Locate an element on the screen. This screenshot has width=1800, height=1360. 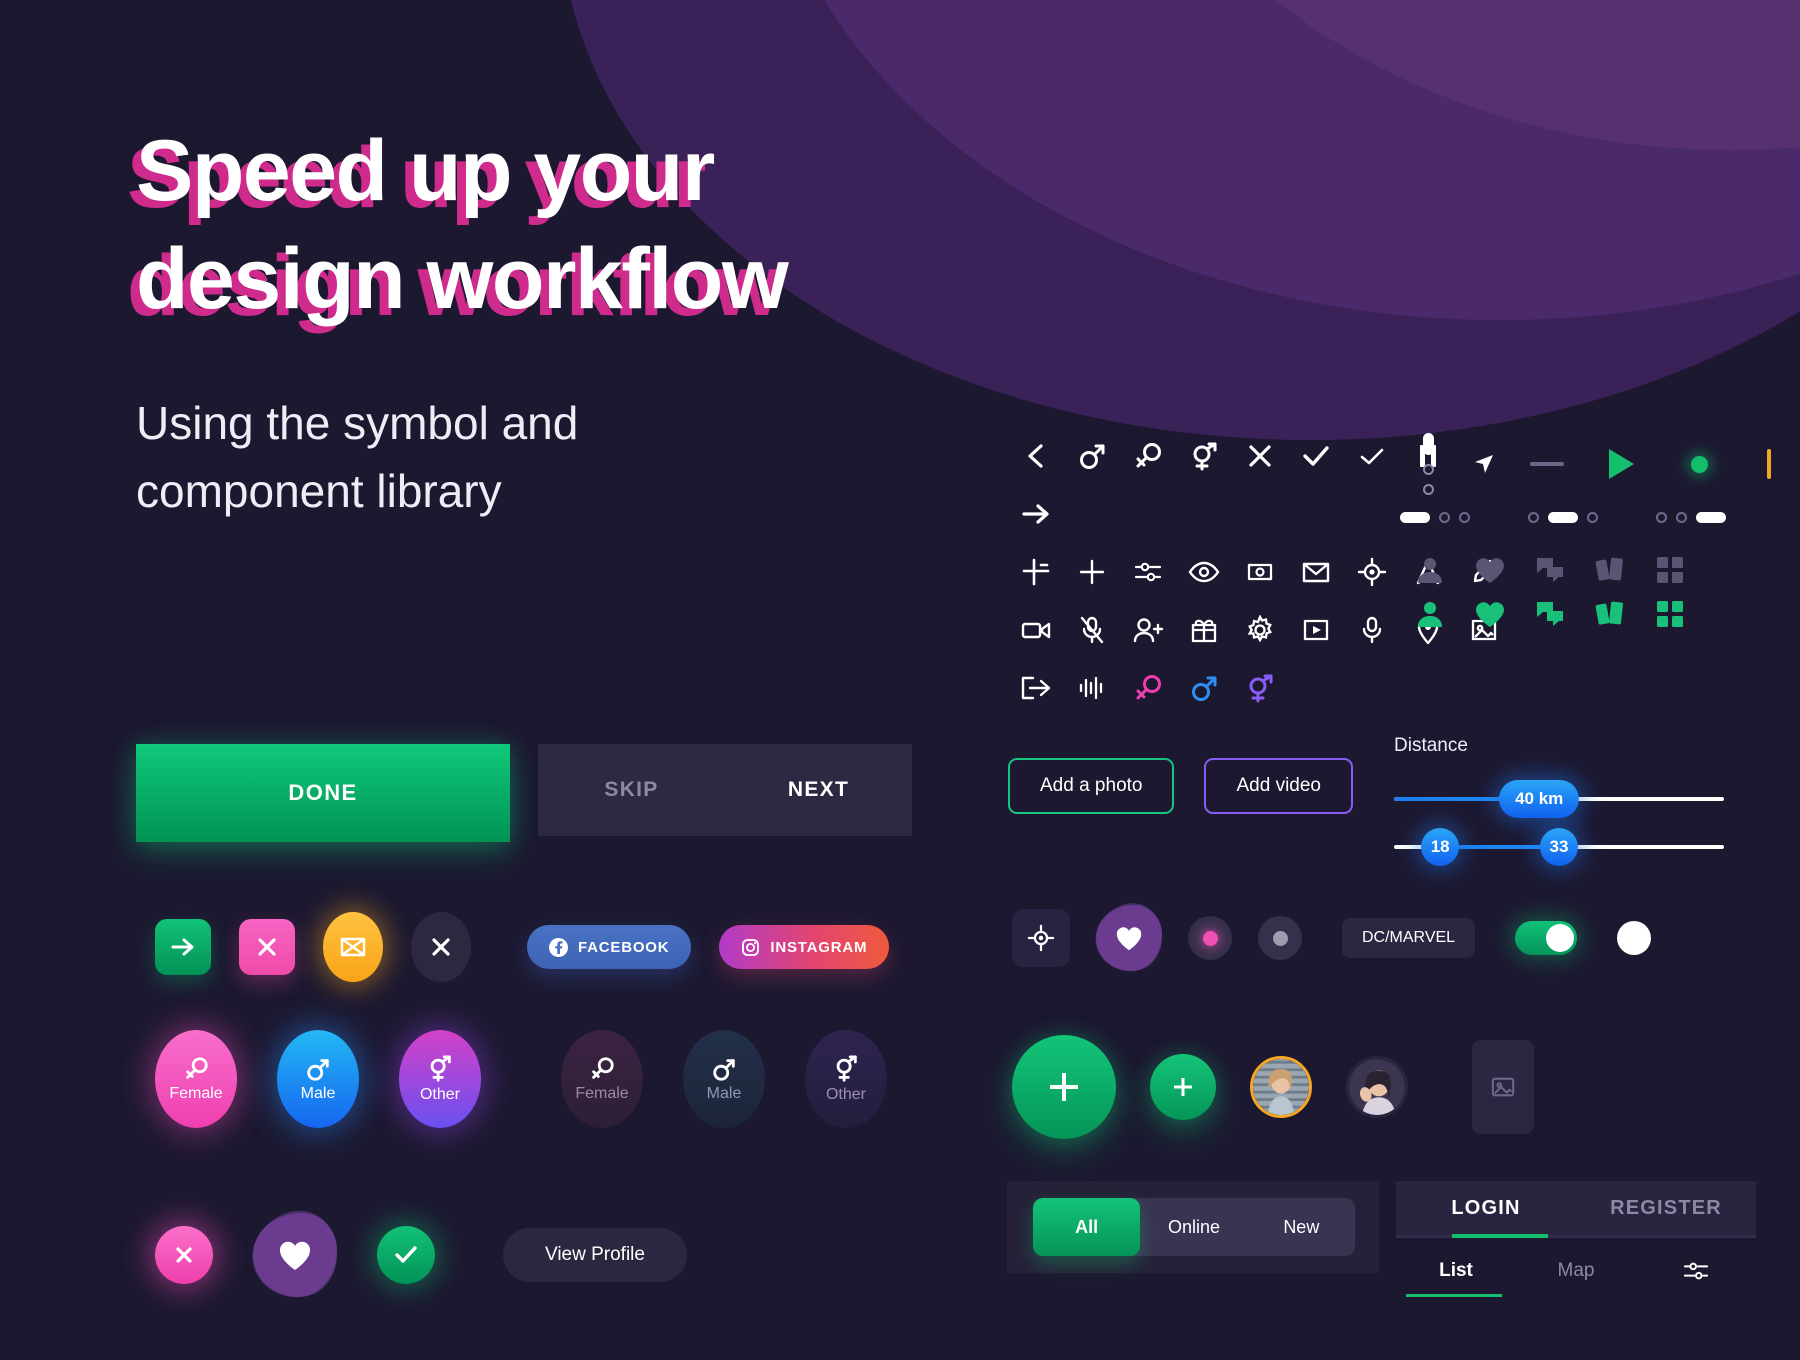
distance-label: Distance is located at coordinates (1431, 745).